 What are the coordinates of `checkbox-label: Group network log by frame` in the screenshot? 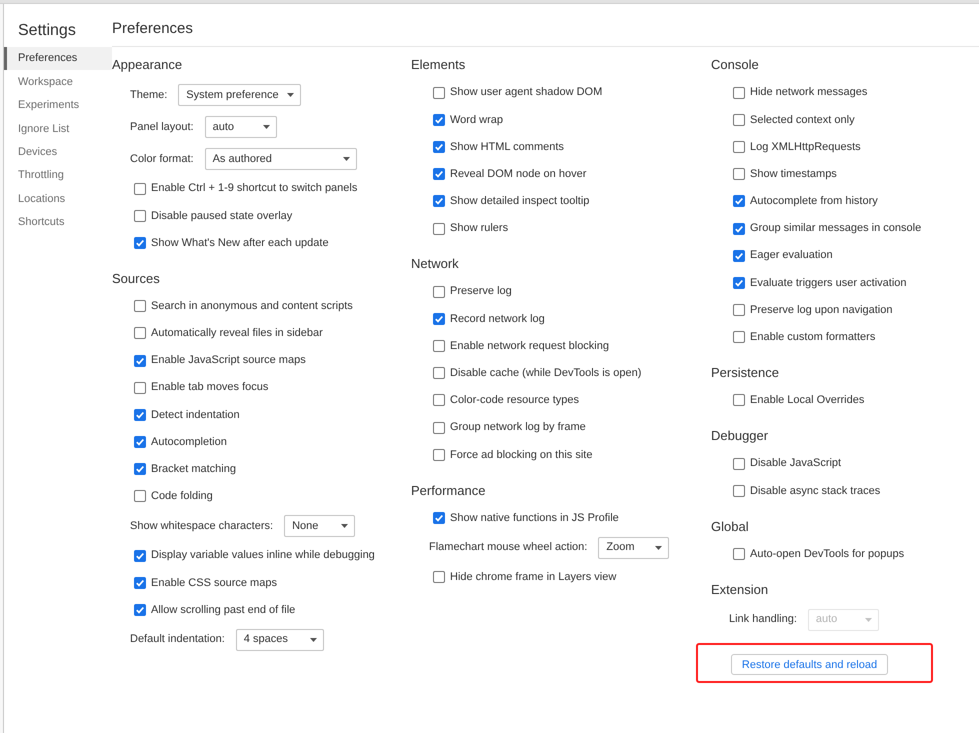 It's located at (518, 428).